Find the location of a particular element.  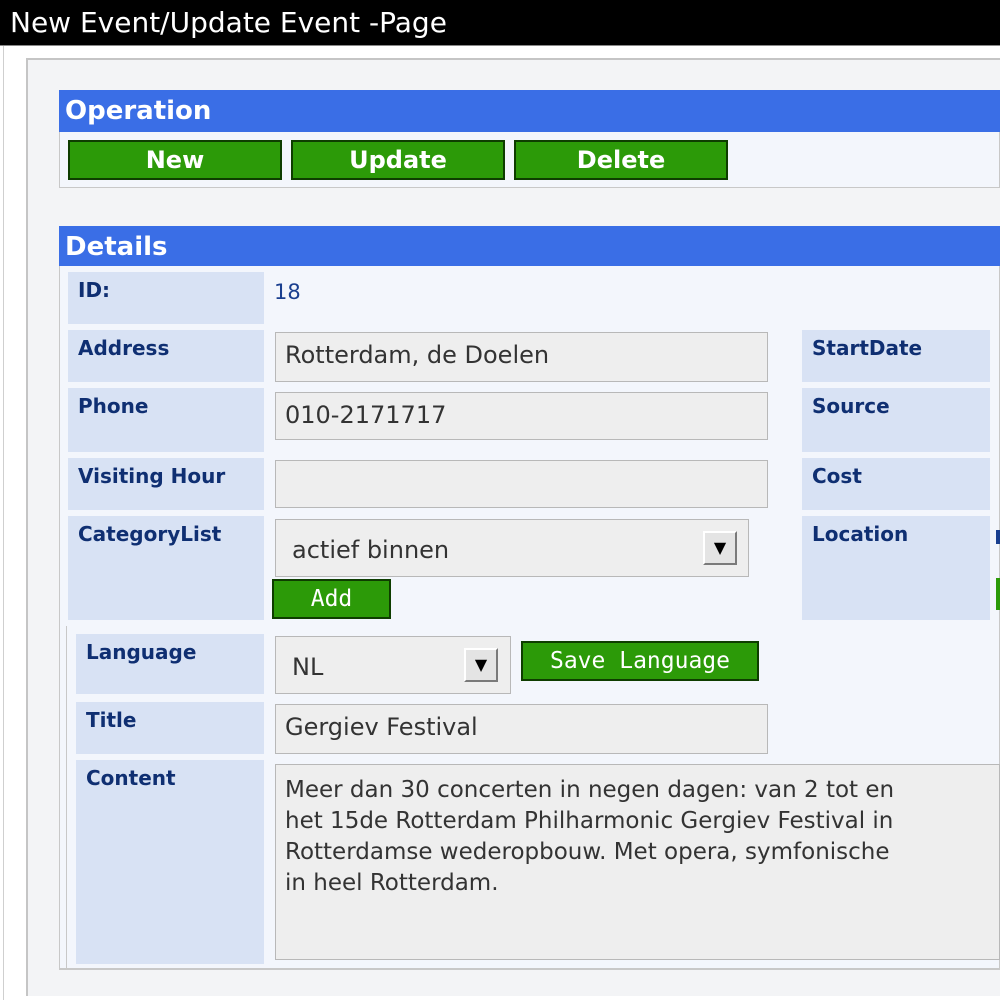

title-field: Gergiev Festival is located at coordinates (521, 729).